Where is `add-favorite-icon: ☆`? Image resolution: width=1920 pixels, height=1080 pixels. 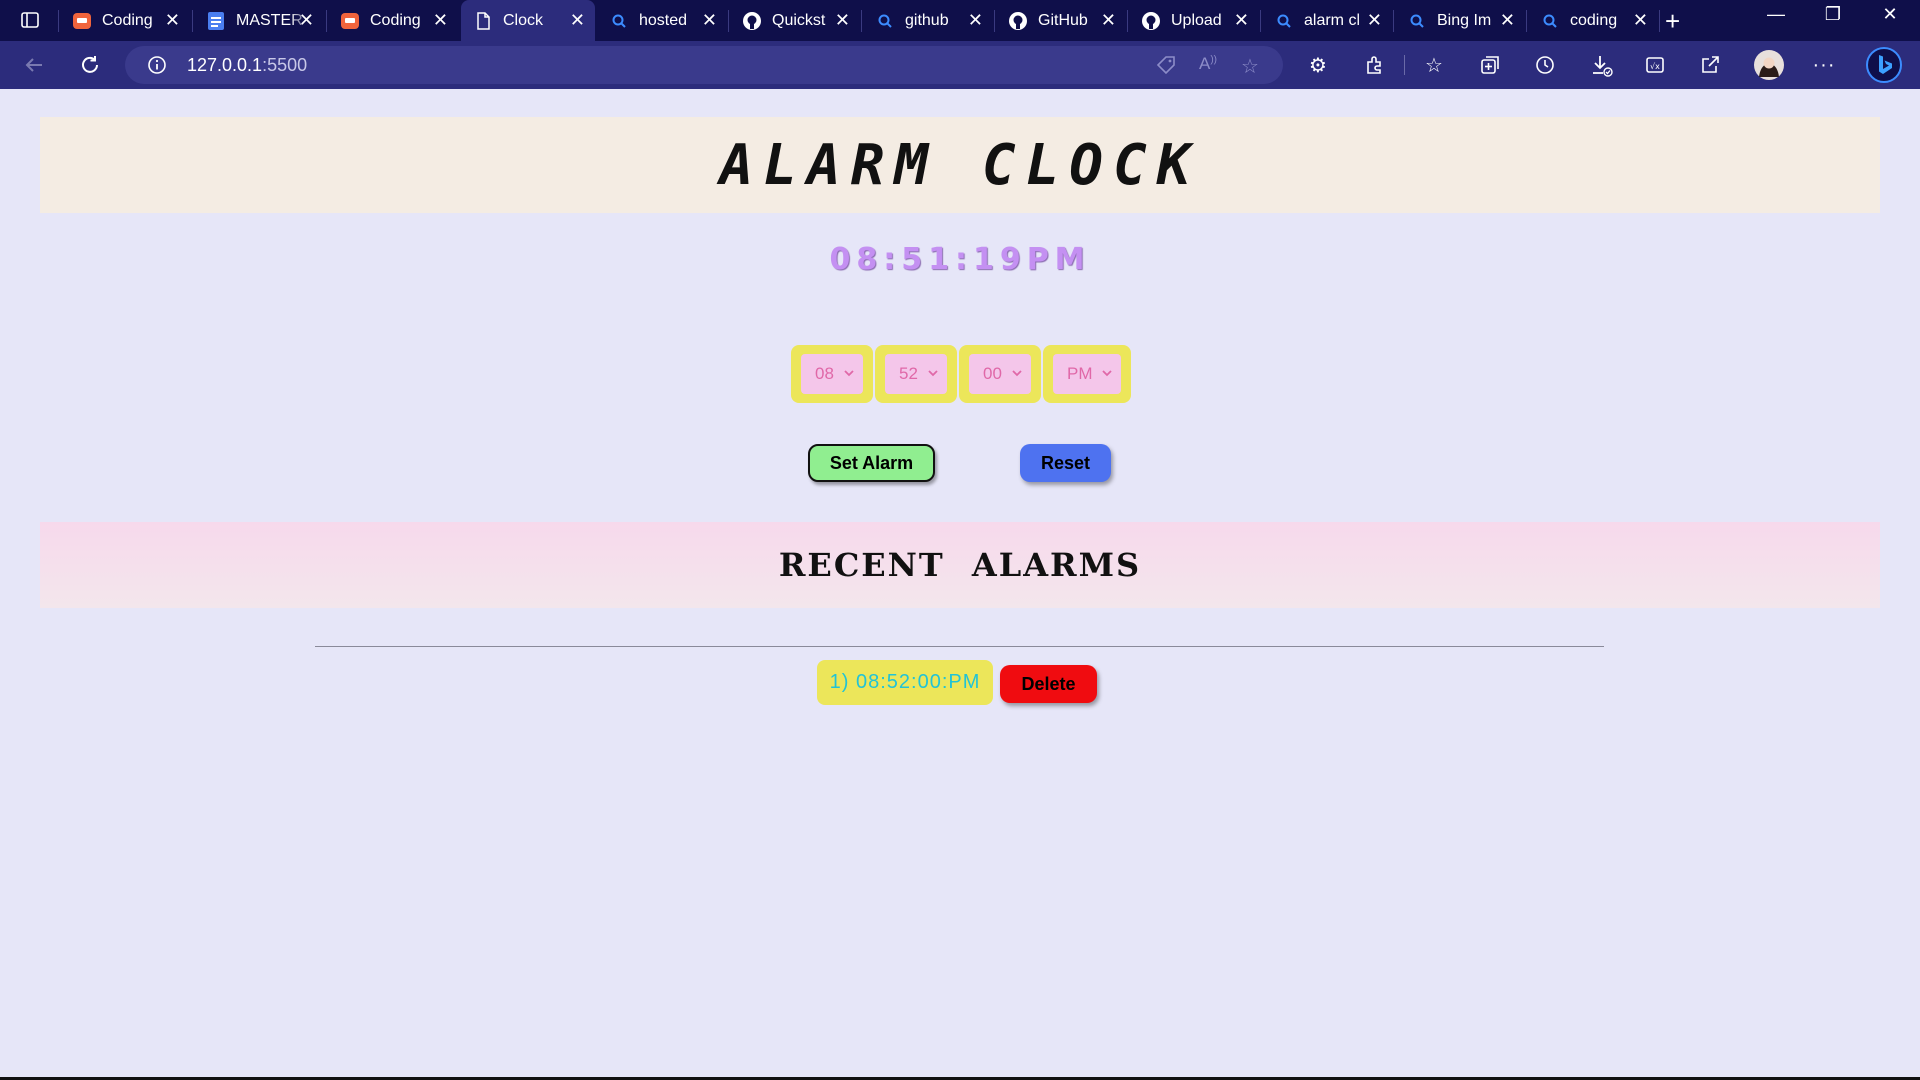 add-favorite-icon: ☆ is located at coordinates (1250, 66).